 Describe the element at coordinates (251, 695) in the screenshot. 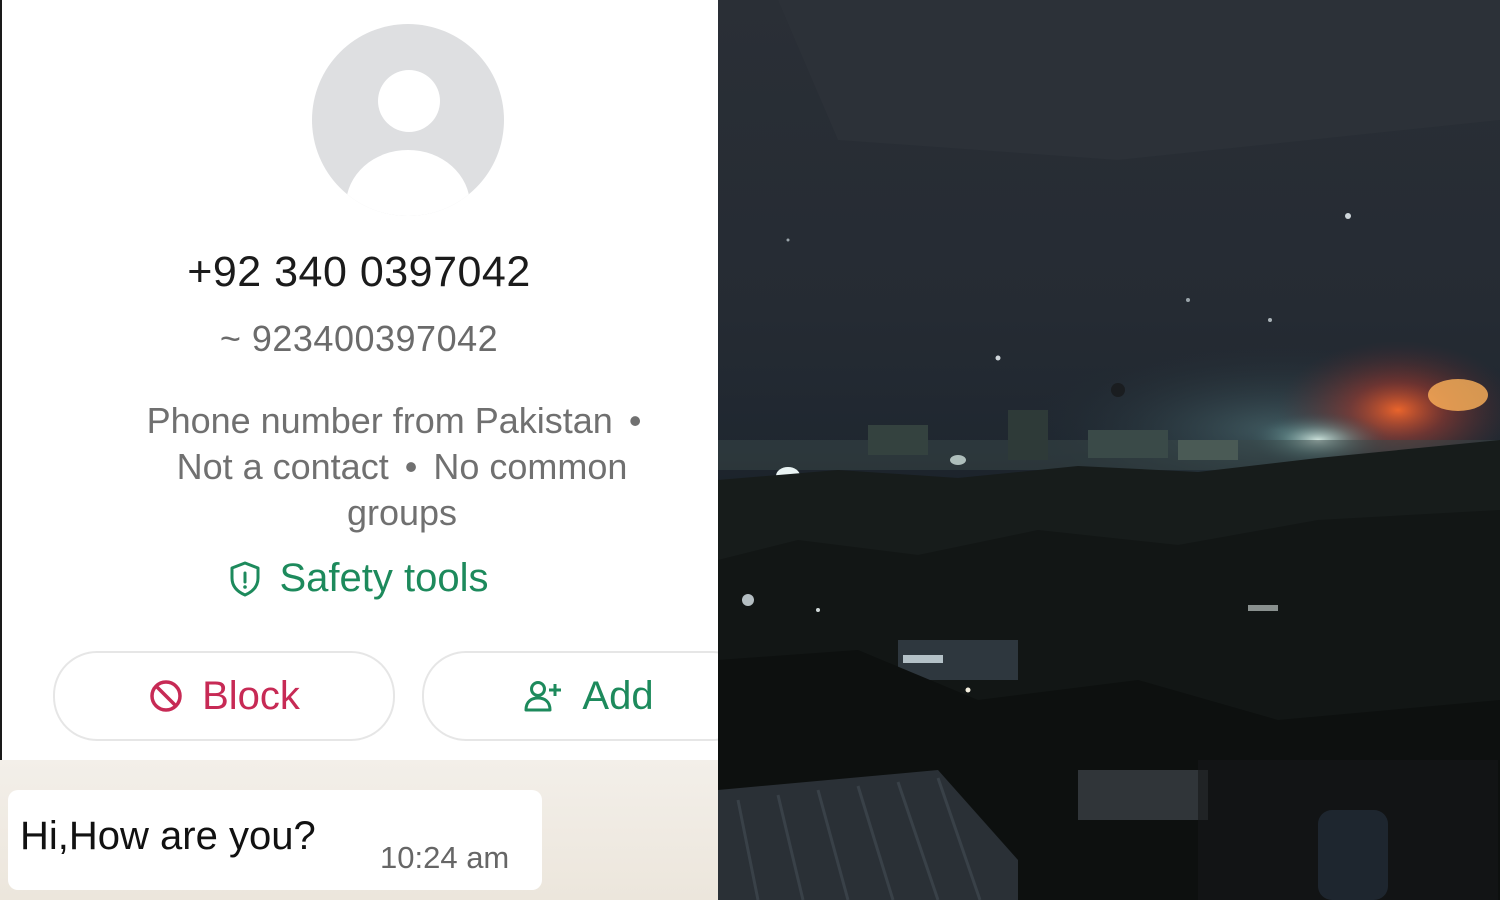

I see `block-label: Block` at that location.